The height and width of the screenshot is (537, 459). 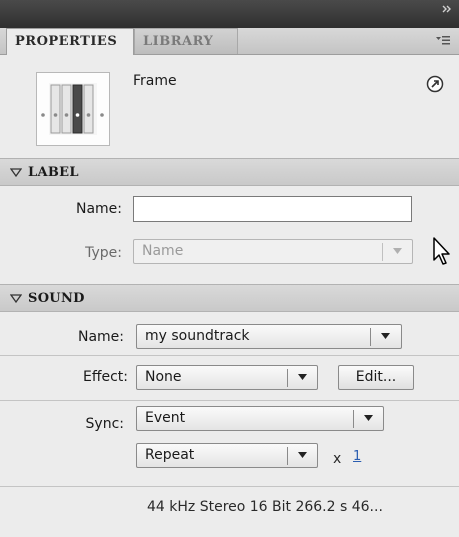 I want to click on label-name-field, so click(x=272, y=209).